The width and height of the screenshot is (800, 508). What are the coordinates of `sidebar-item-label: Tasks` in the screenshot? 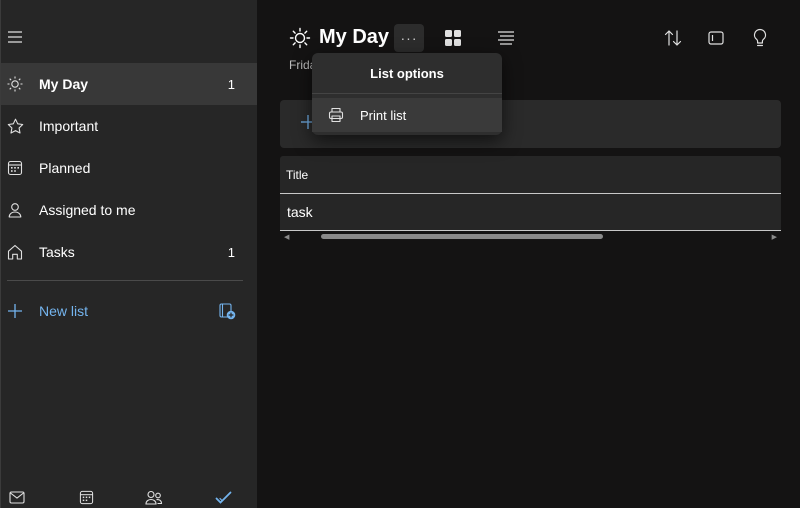 It's located at (57, 252).